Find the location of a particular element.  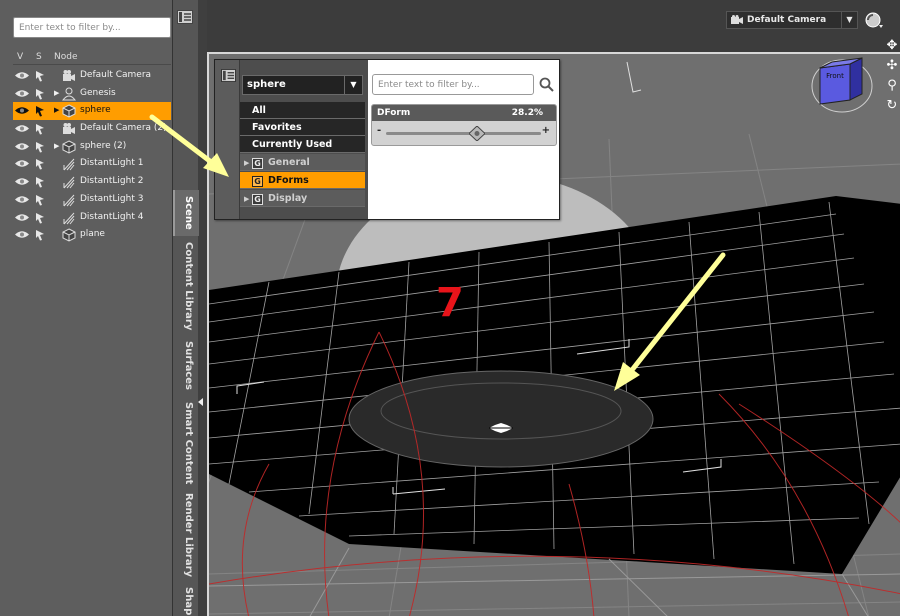

scene-node-distantlight-3: DistantLight 3 is located at coordinates (92, 200).